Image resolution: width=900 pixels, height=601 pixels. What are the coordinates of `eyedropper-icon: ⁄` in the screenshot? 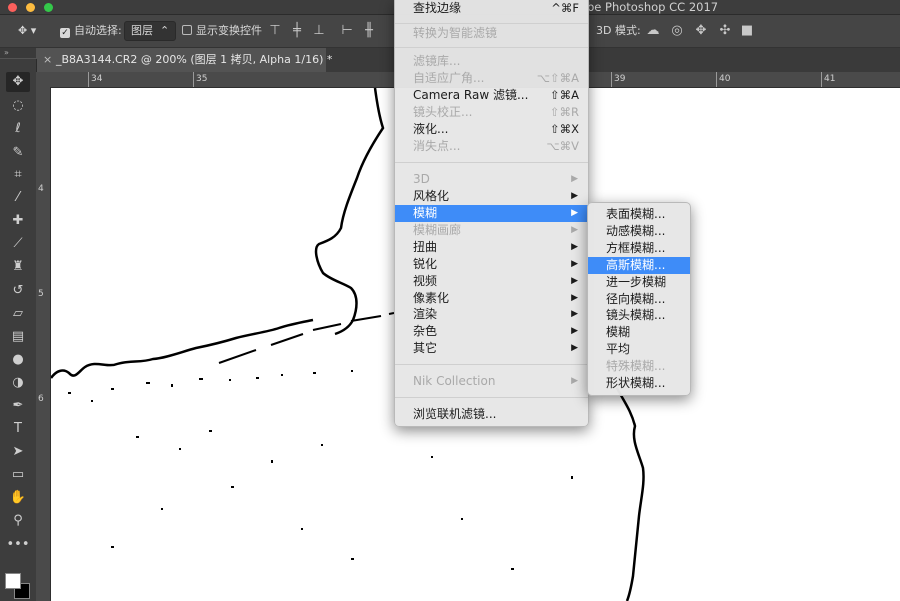 It's located at (18, 198).